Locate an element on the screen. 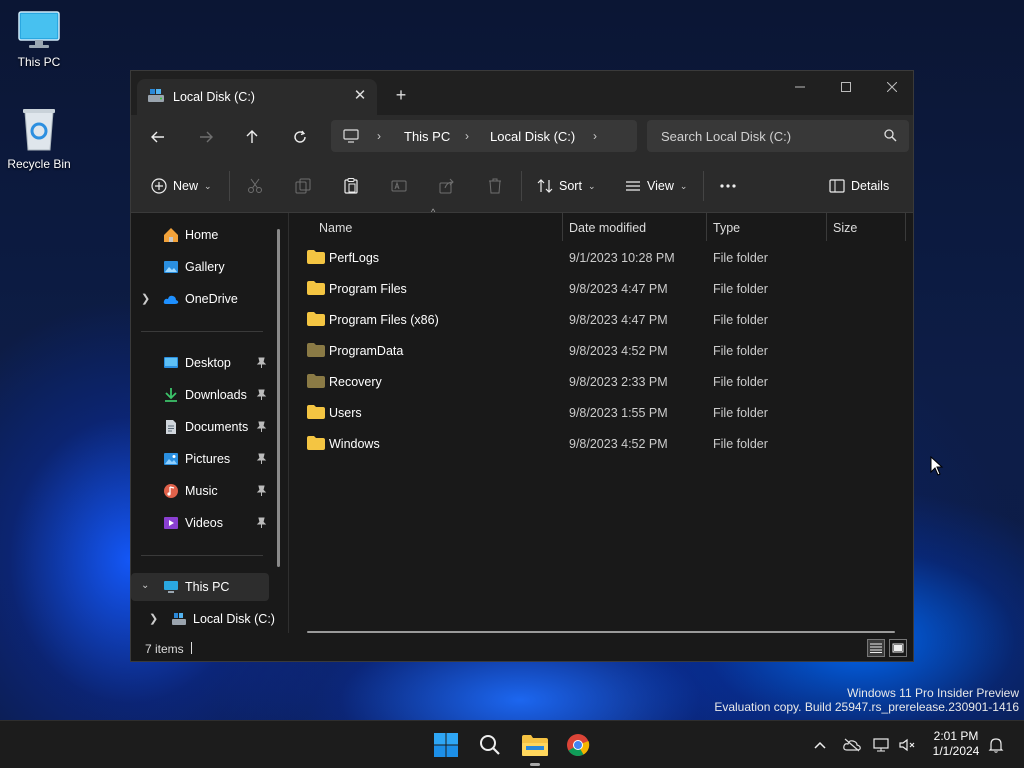 This screenshot has width=1024, height=768. file-explorer-icon is located at coordinates (535, 745).